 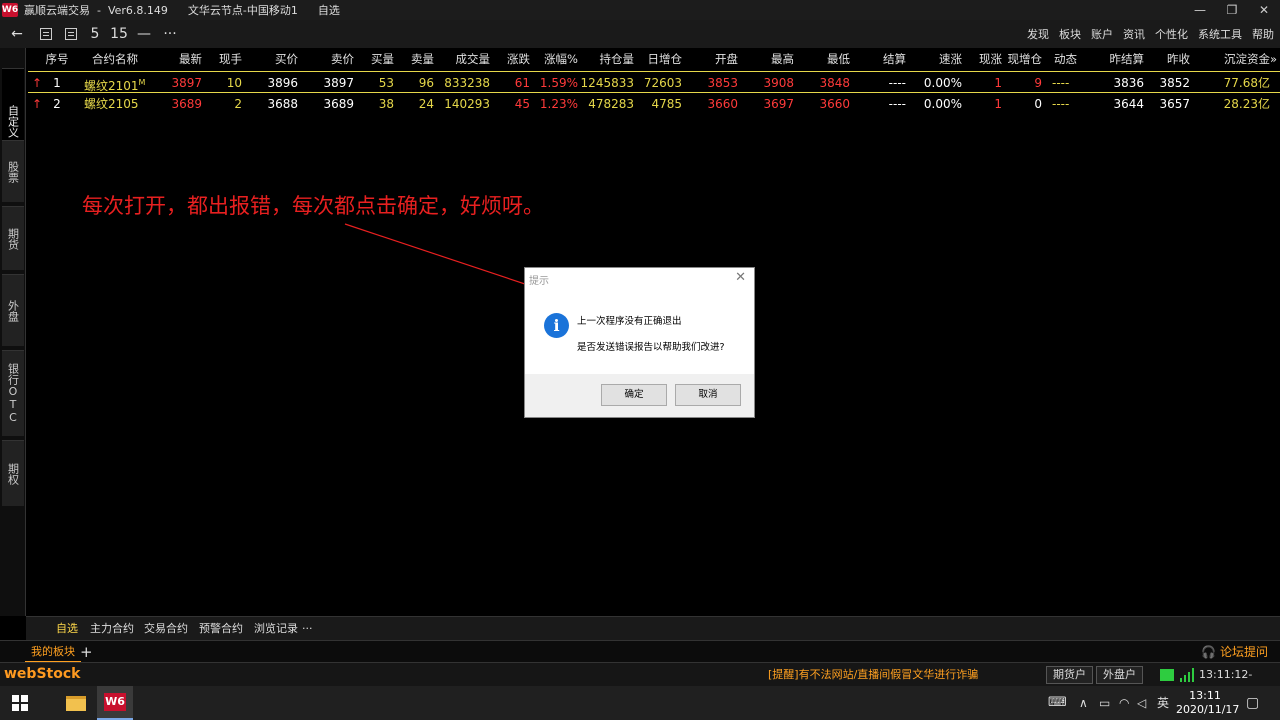 I want to click on col-header: 卖量, so click(x=416, y=59).